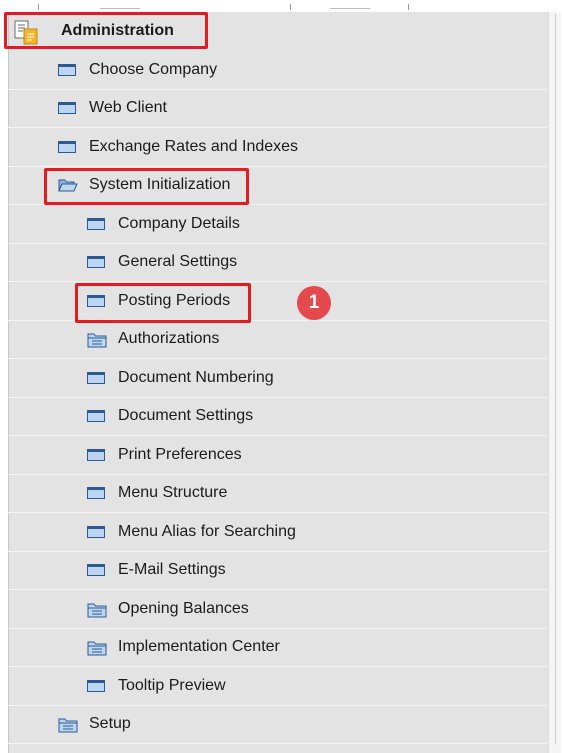 The height and width of the screenshot is (753, 562). Describe the element at coordinates (278, 456) in the screenshot. I see `tree-item-print-preferences: Print Preferences` at that location.